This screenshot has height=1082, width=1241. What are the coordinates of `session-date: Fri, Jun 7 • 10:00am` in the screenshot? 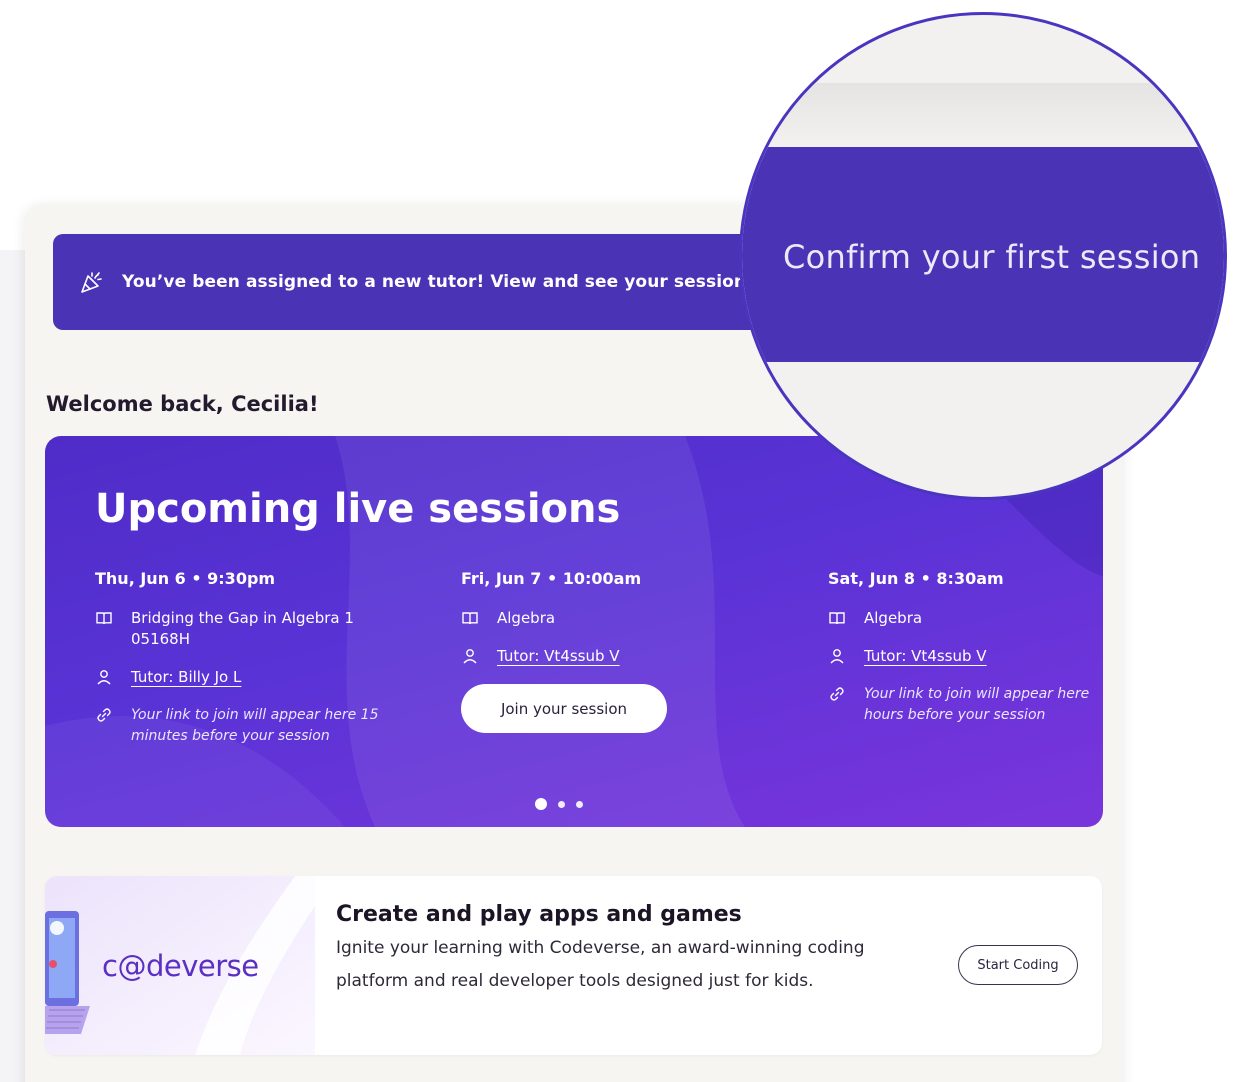 It's located at (551, 578).